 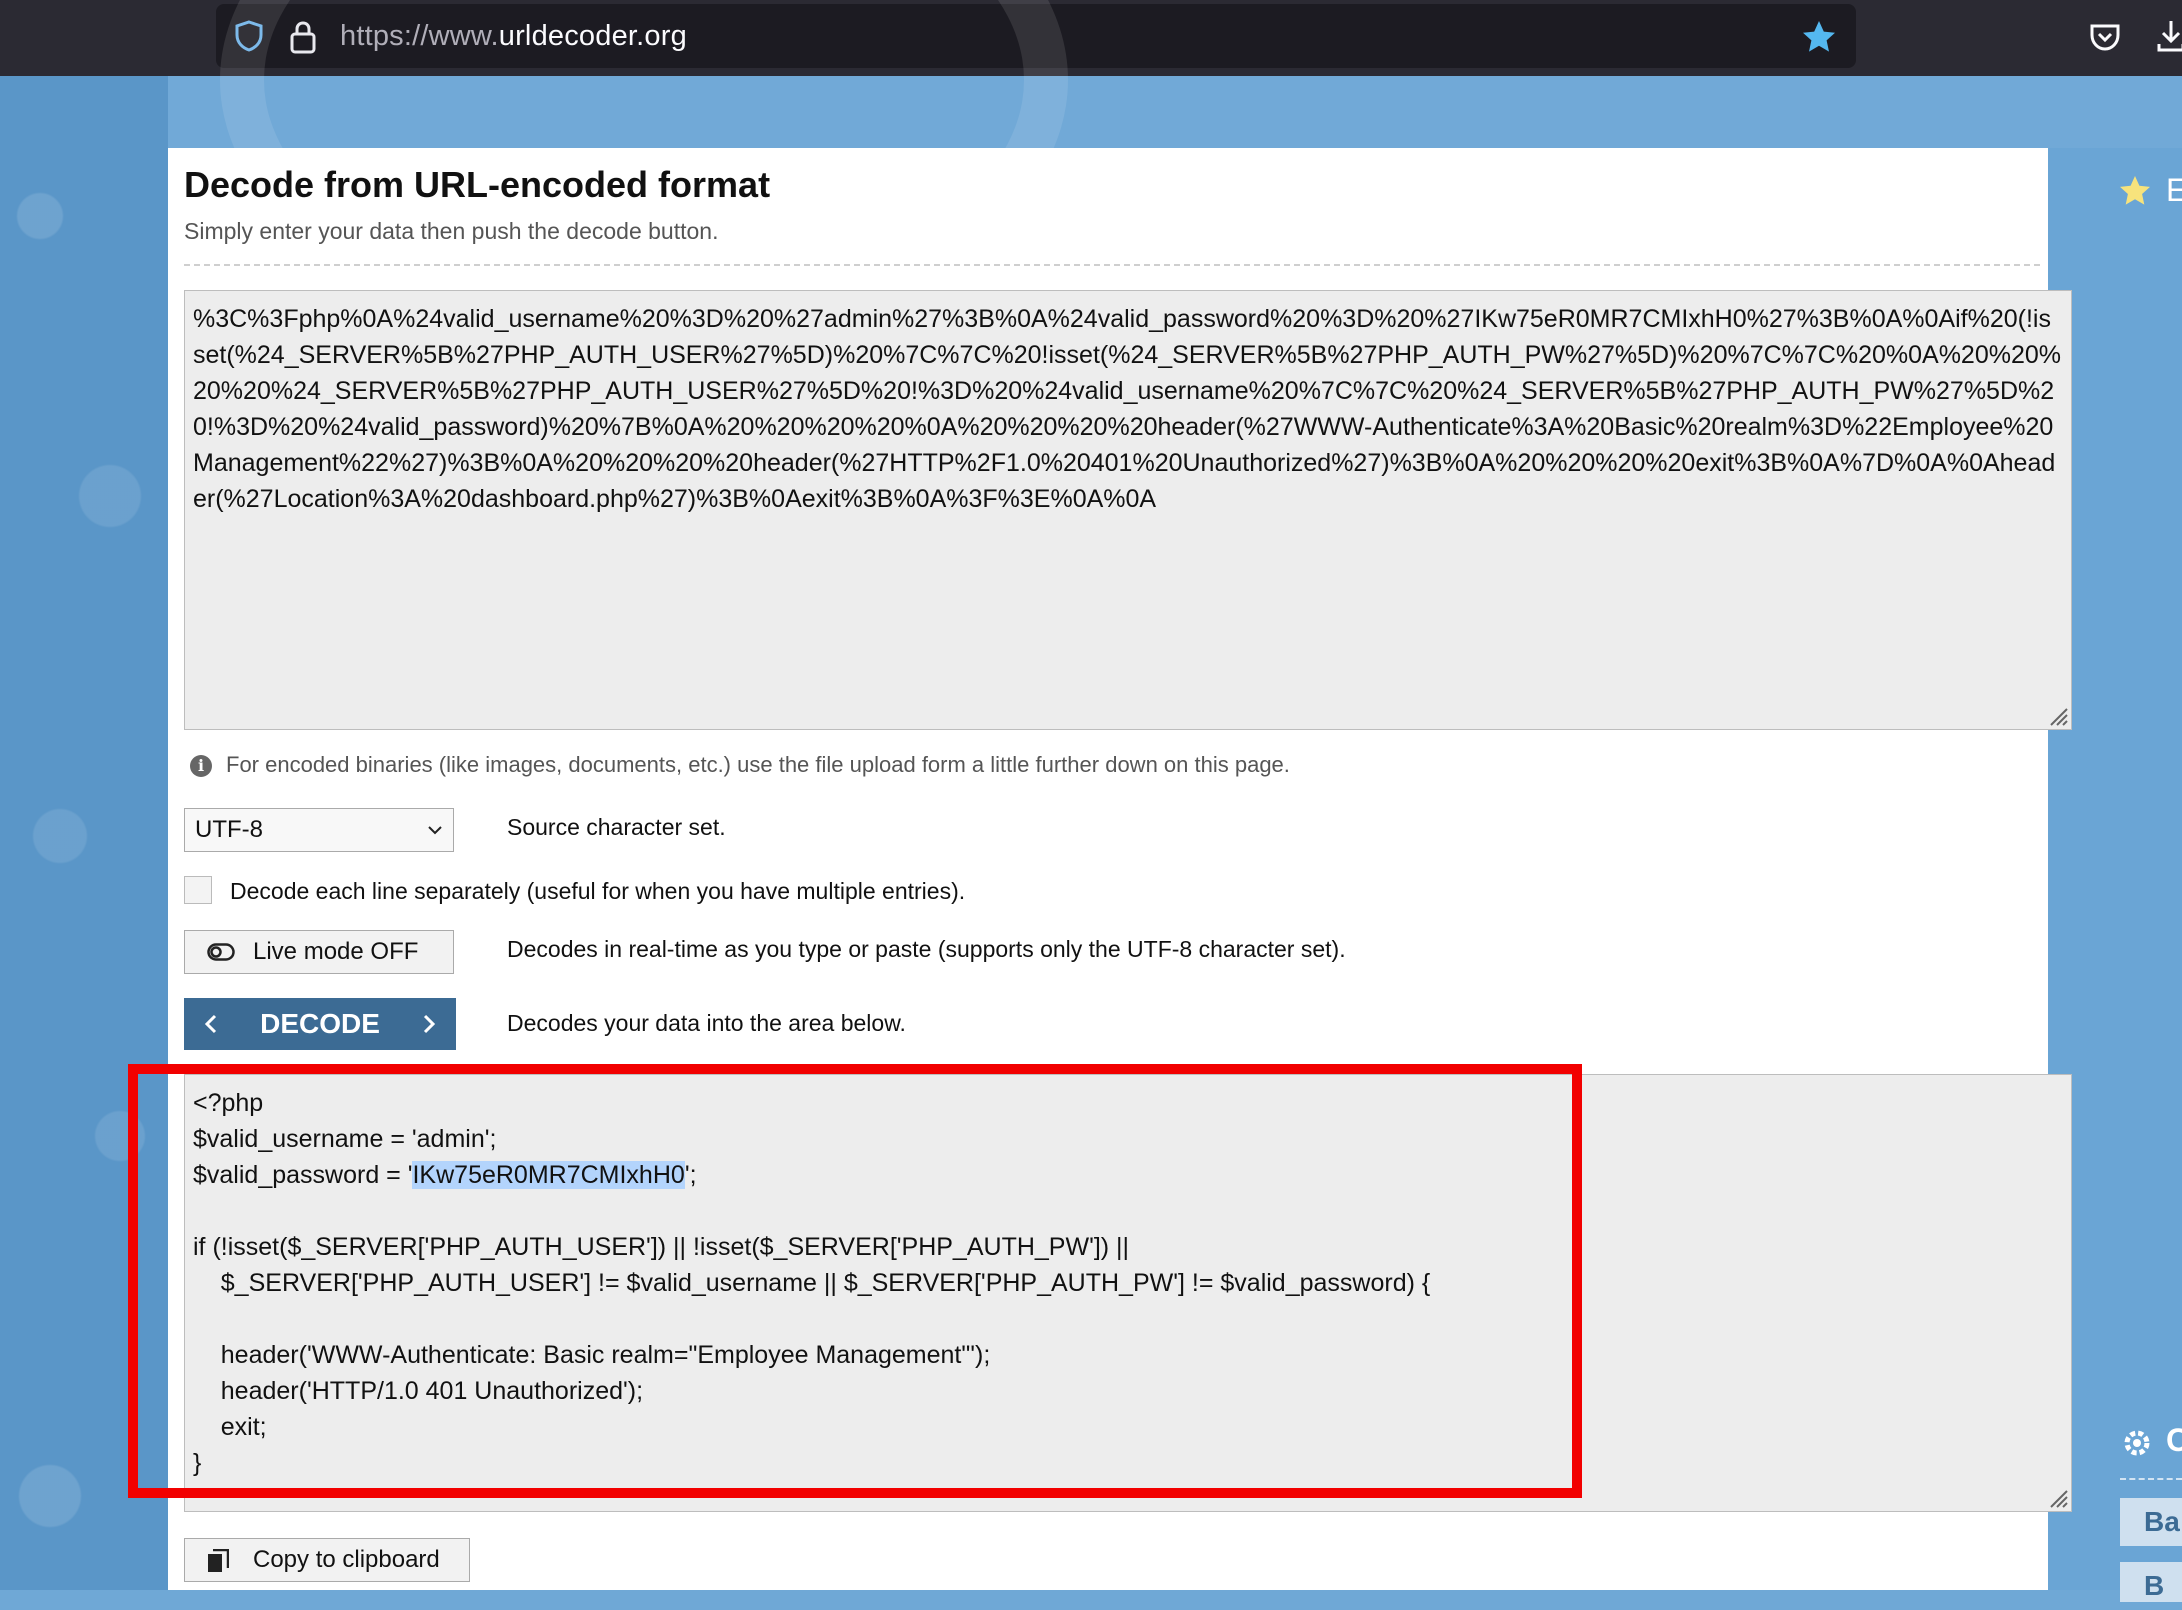 What do you see at coordinates (221, 952) in the screenshot?
I see `toggle-off-icon` at bounding box center [221, 952].